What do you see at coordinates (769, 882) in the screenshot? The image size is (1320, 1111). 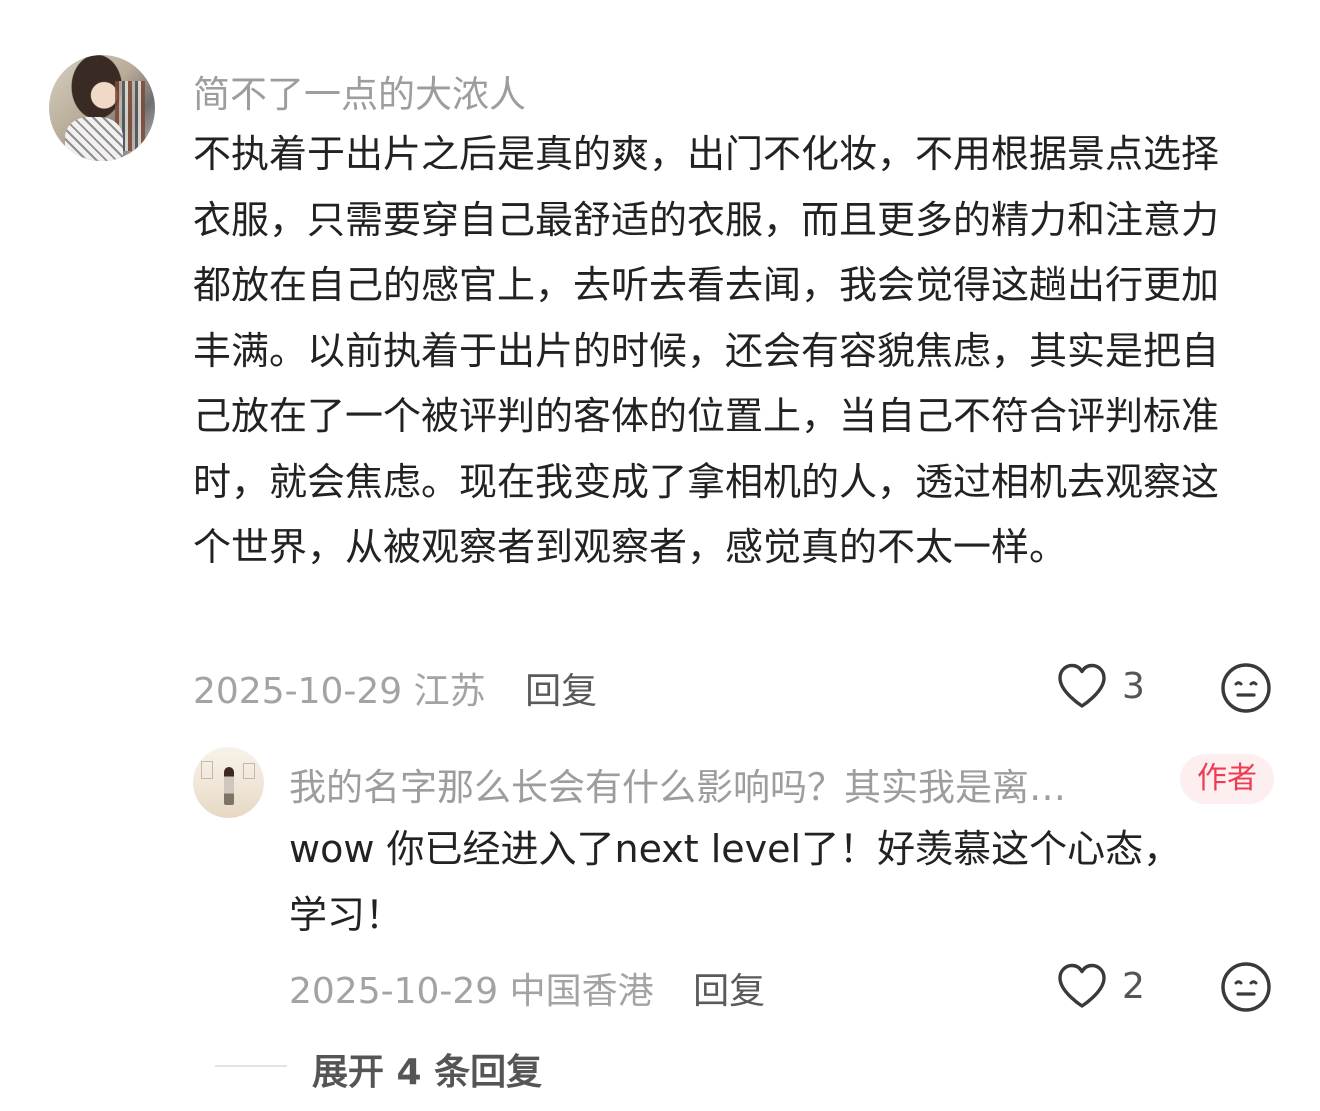 I see `reply-text: wow 你已经进入了next level了！好羡慕这个心态， 学习！` at bounding box center [769, 882].